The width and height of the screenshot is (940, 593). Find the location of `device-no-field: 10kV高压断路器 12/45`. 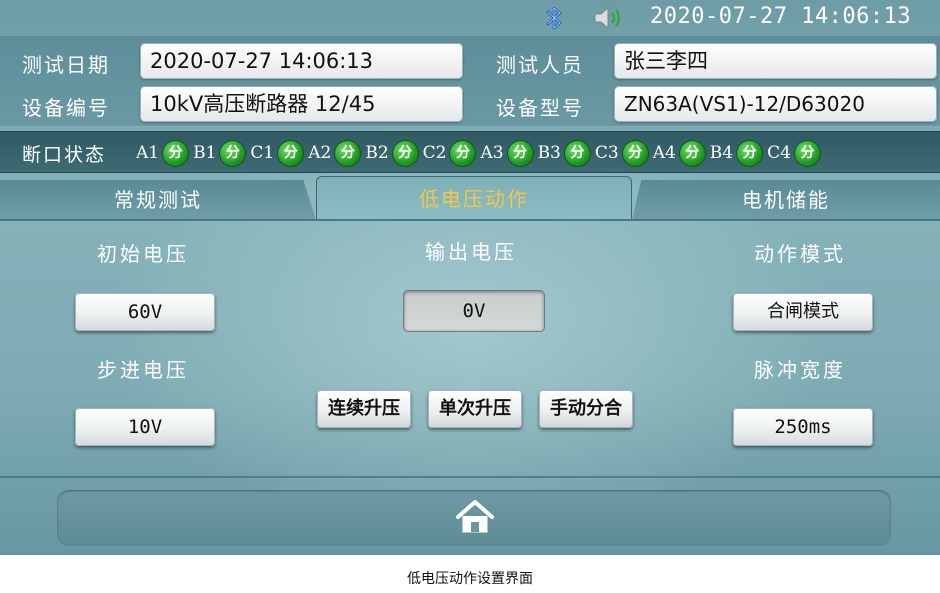

device-no-field: 10kV高压断路器 12/45 is located at coordinates (301, 104).